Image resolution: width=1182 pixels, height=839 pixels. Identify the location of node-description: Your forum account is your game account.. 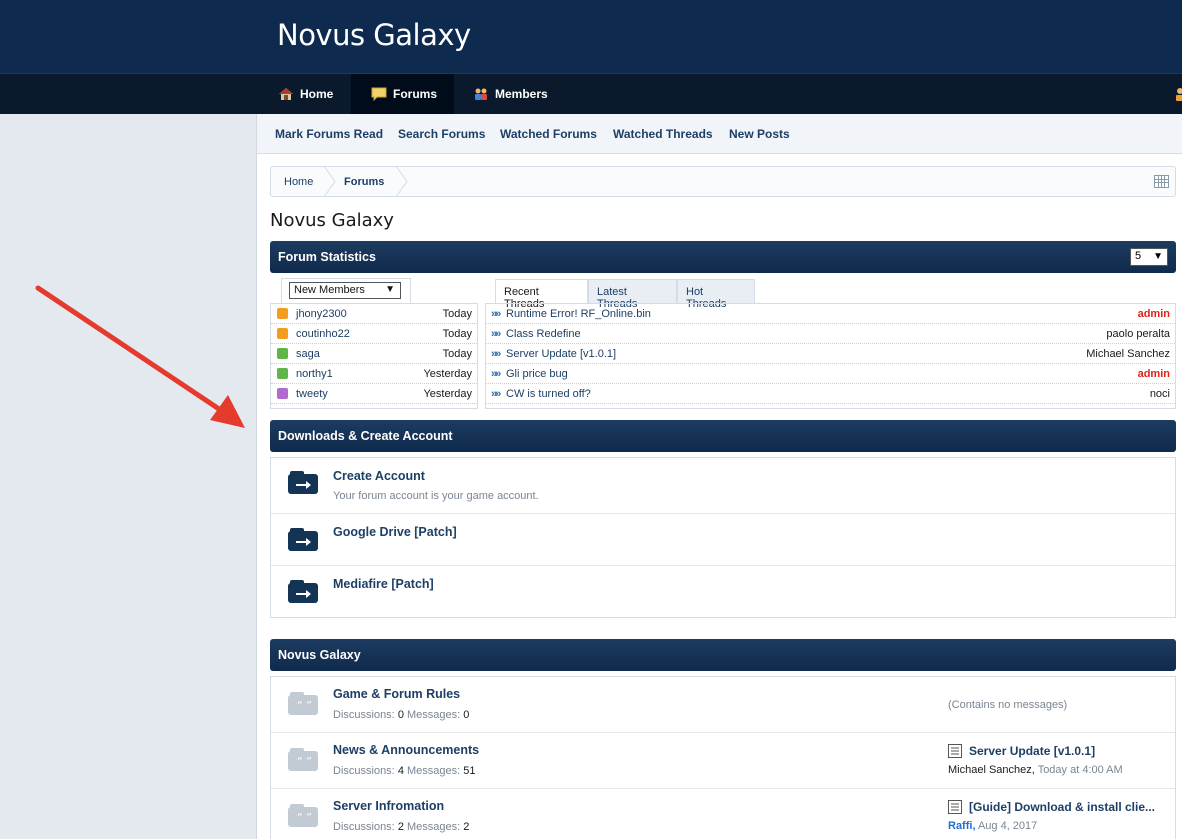
(436, 496).